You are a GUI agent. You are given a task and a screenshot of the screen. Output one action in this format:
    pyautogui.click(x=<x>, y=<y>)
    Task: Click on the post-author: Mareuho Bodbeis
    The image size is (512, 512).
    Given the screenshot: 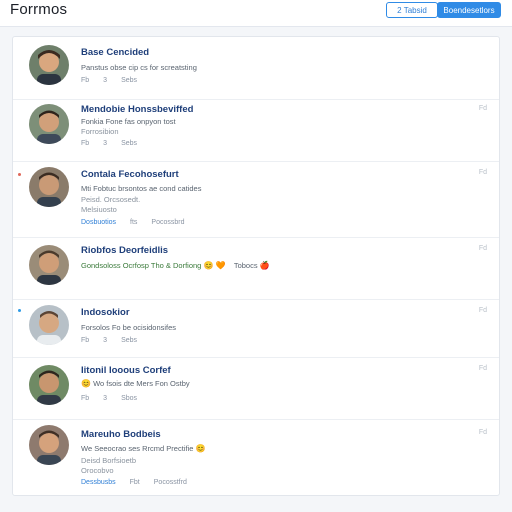 What is the action you would take?
    pyautogui.click(x=121, y=434)
    